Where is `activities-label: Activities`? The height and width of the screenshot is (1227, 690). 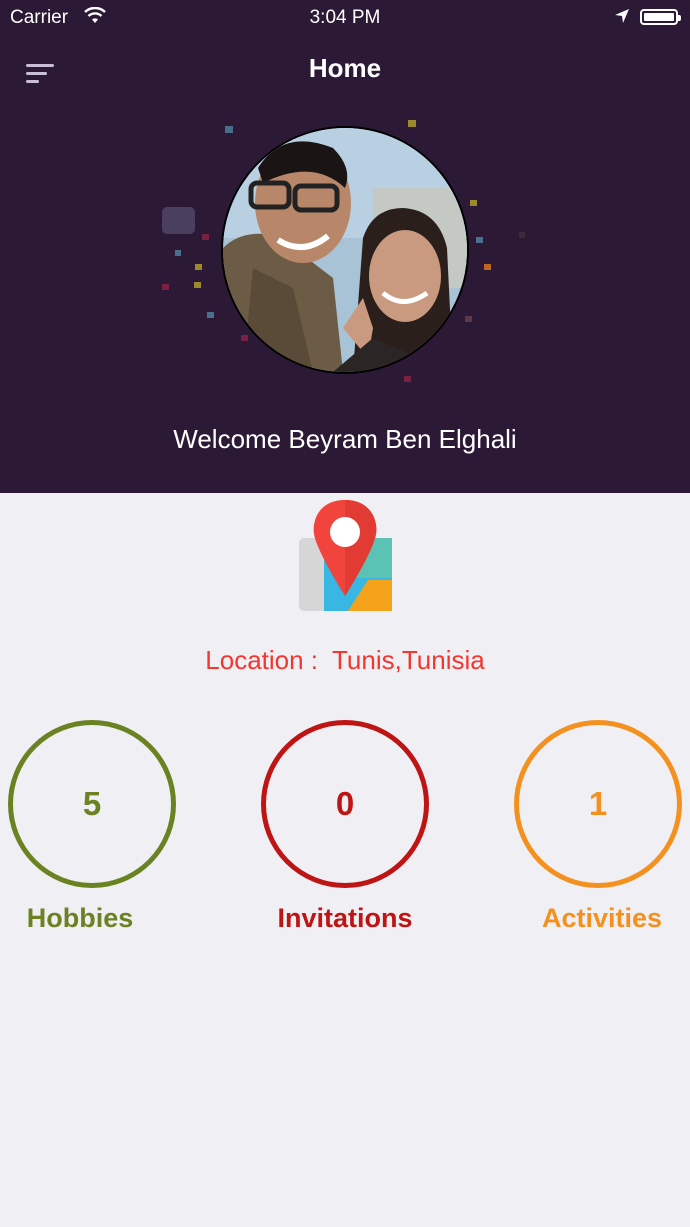
activities-label: Activities is located at coordinates (596, 918).